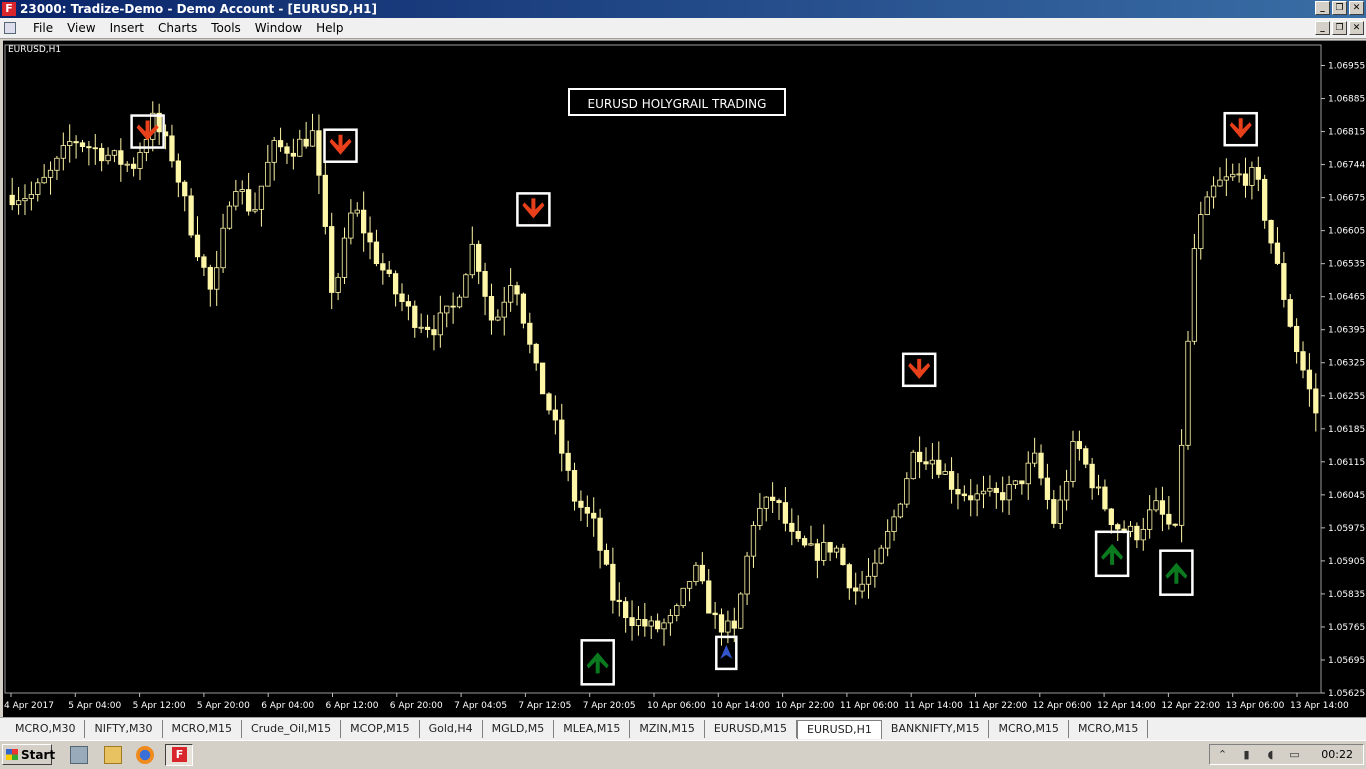  Describe the element at coordinates (145, 755) in the screenshot. I see `firefox-icon` at that location.